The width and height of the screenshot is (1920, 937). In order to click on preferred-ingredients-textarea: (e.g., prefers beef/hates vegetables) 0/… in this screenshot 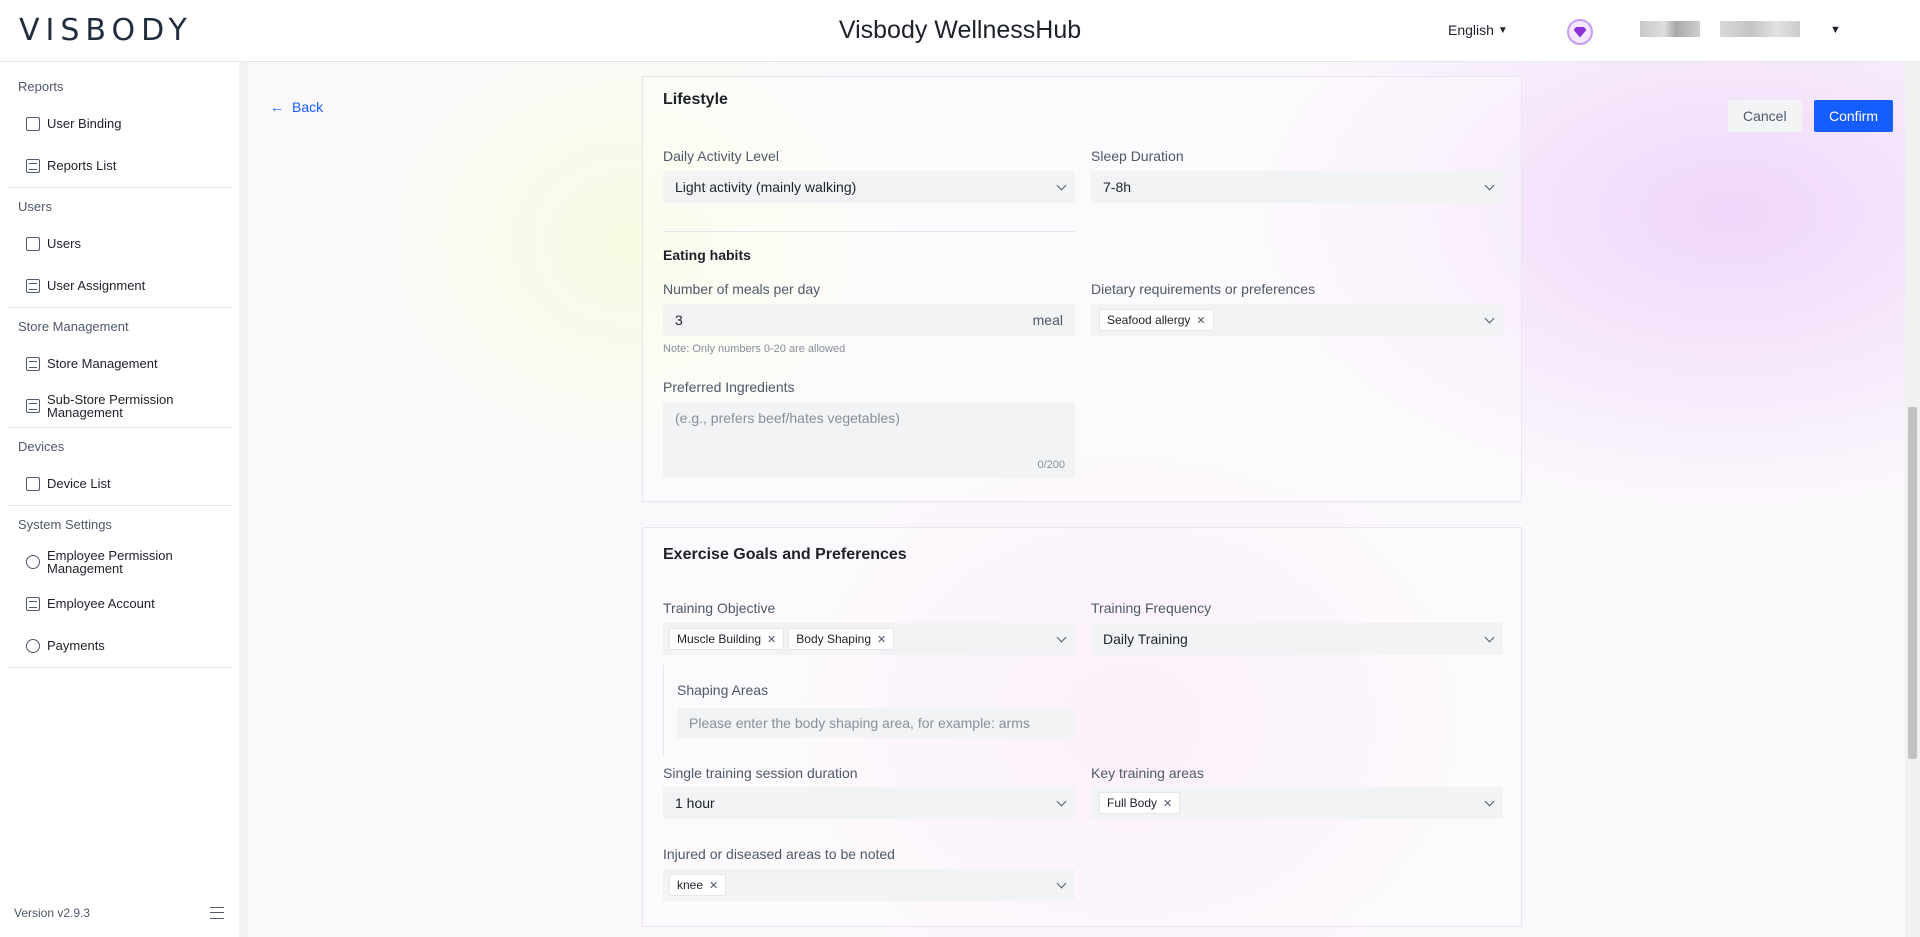, I will do `click(869, 440)`.